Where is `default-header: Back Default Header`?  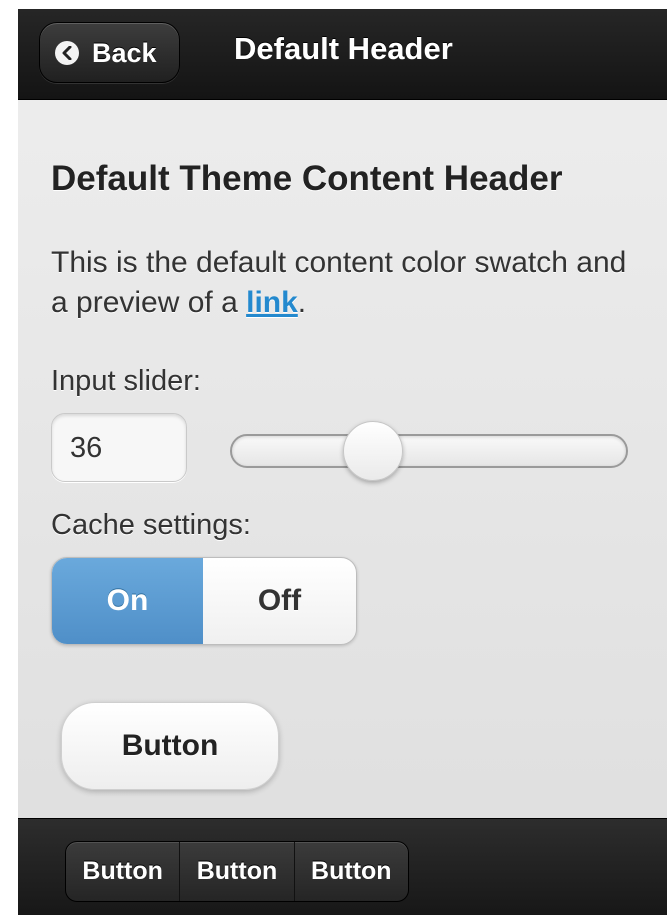
default-header: Back Default Header is located at coordinates (342, 54).